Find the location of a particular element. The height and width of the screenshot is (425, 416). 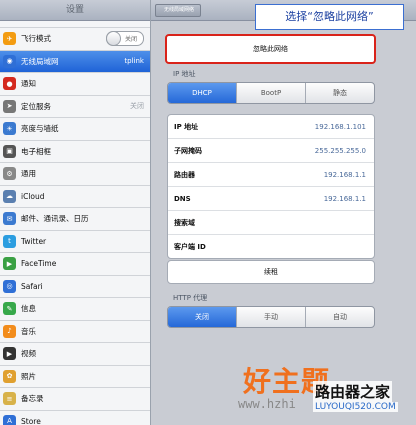

sidebar-item-label: 信息 is located at coordinates (28, 309).